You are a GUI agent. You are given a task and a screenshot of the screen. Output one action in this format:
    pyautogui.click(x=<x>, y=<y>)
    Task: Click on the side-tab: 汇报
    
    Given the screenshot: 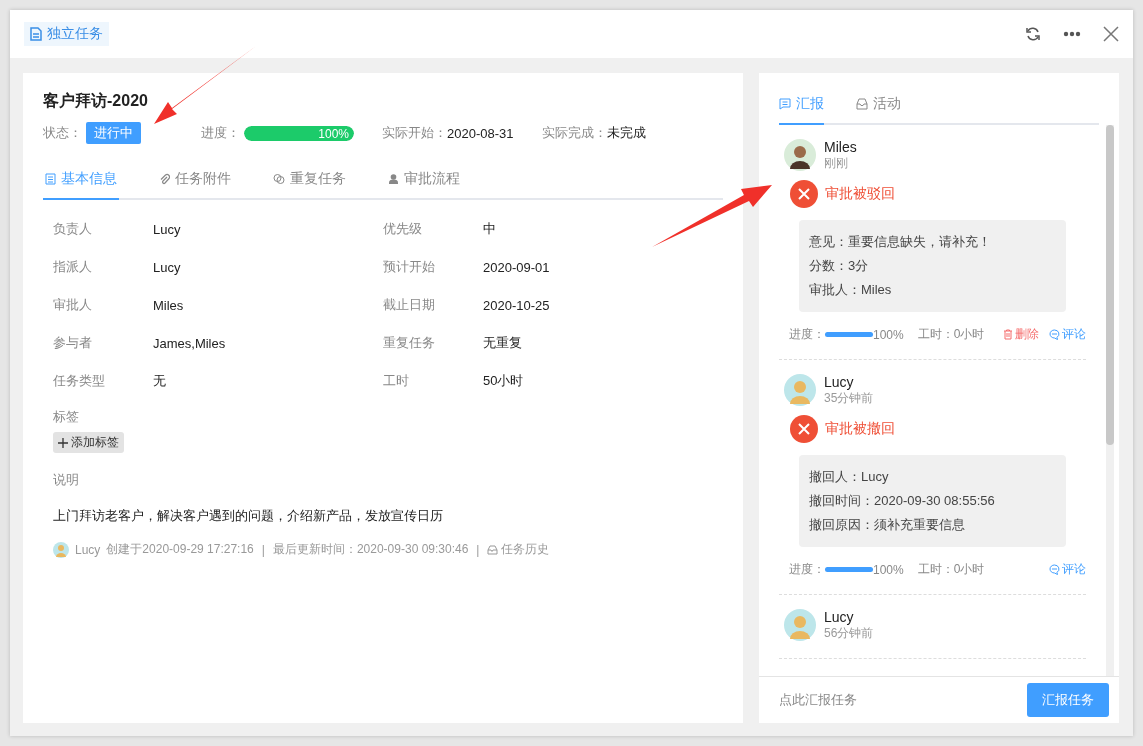 What is the action you would take?
    pyautogui.click(x=801, y=108)
    